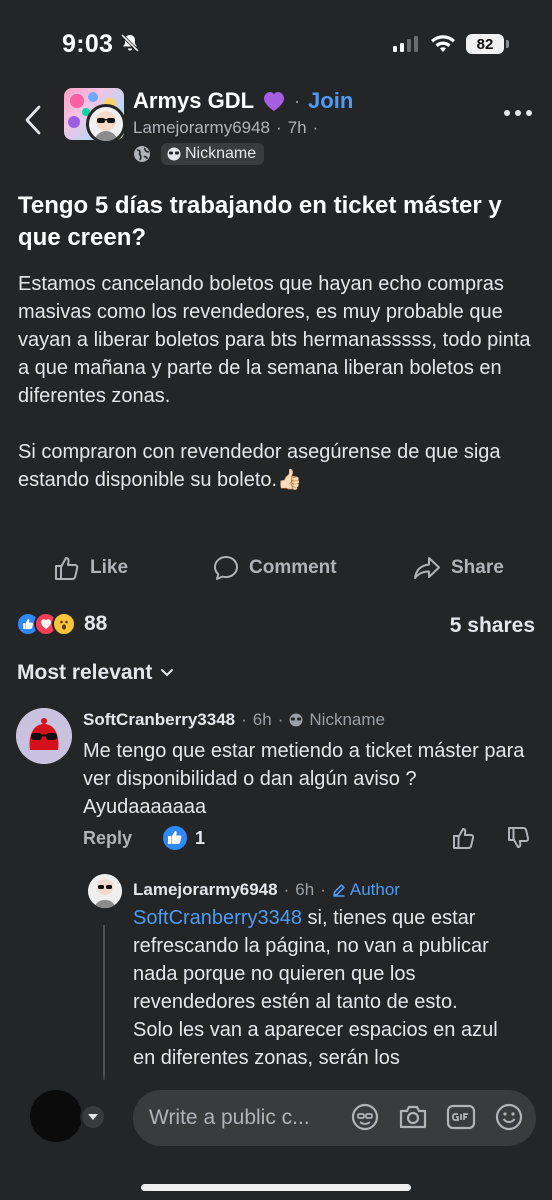 The height and width of the screenshot is (1200, 552). What do you see at coordinates (226, 568) in the screenshot?
I see `comment-bubble-icon` at bounding box center [226, 568].